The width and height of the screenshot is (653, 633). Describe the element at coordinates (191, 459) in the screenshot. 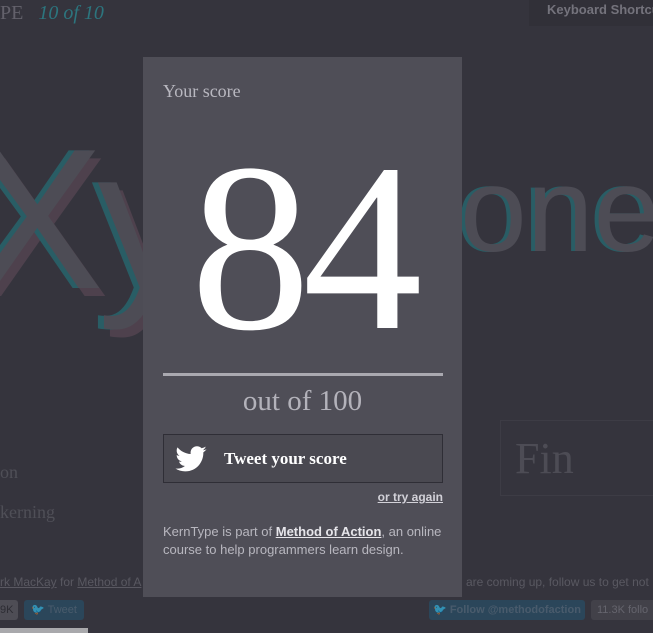

I see `twitter-bird-icon` at that location.